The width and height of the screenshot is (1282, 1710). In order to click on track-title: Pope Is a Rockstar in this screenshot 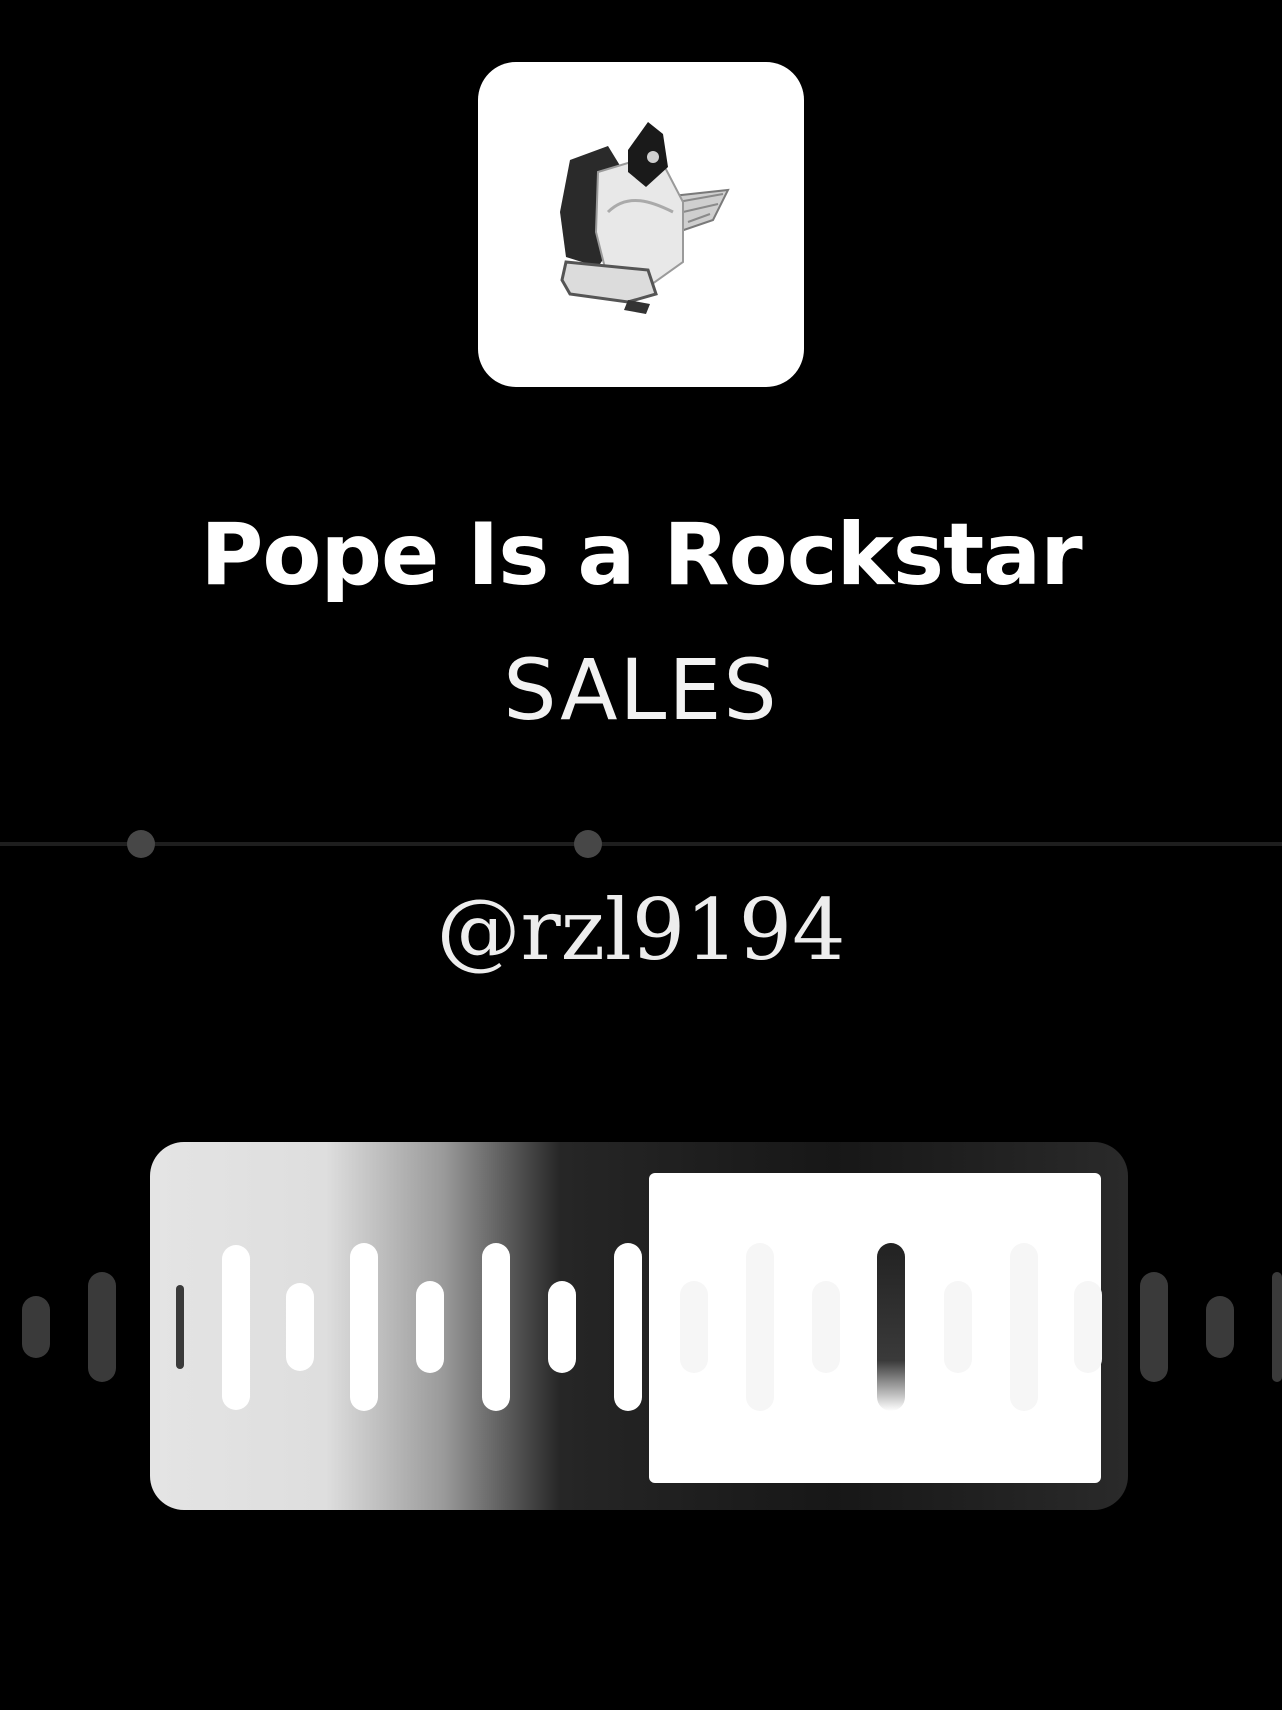, I will do `click(641, 555)`.